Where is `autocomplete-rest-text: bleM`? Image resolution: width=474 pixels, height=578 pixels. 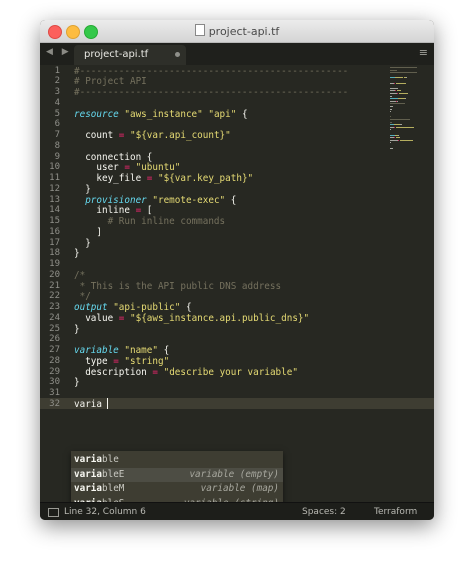
autocomplete-rest-text: bleM is located at coordinates (113, 488).